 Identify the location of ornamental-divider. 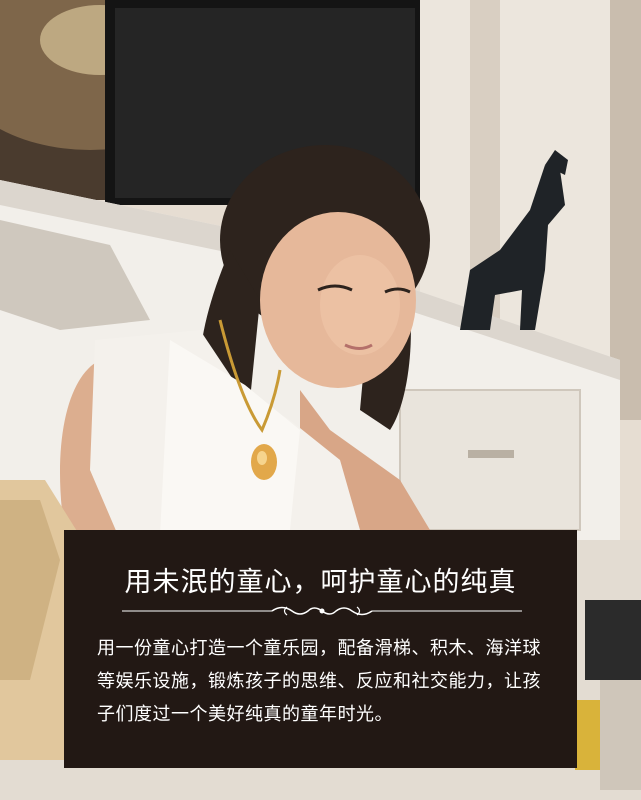
(322, 611).